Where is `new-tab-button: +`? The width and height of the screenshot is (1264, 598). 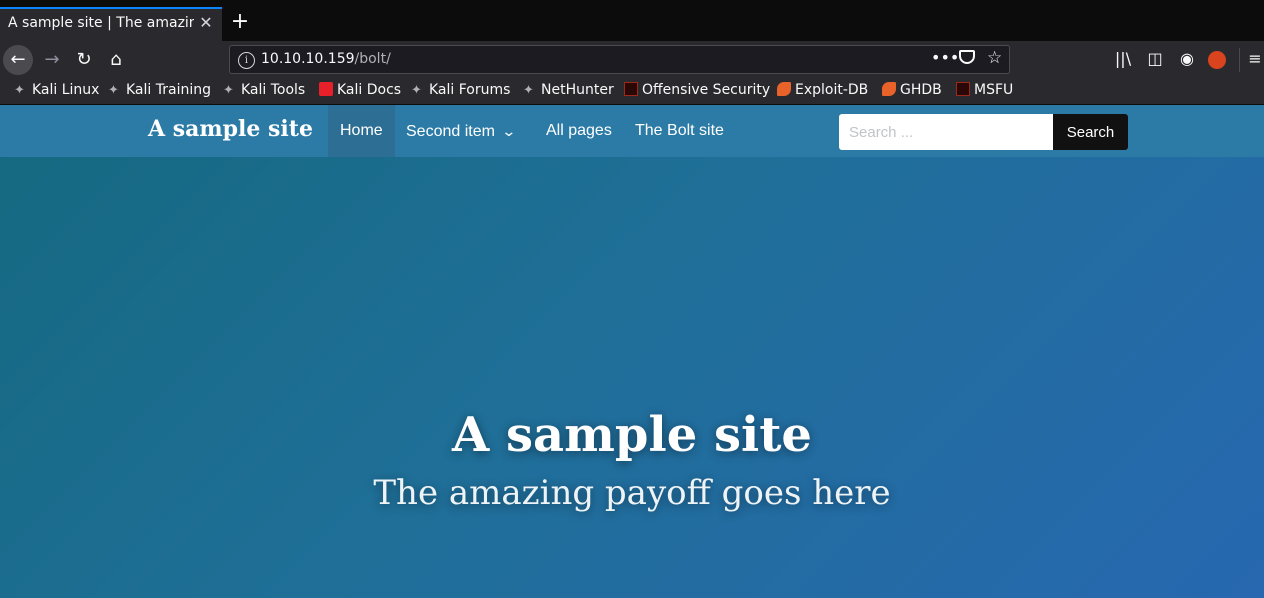
new-tab-button: + is located at coordinates (240, 22).